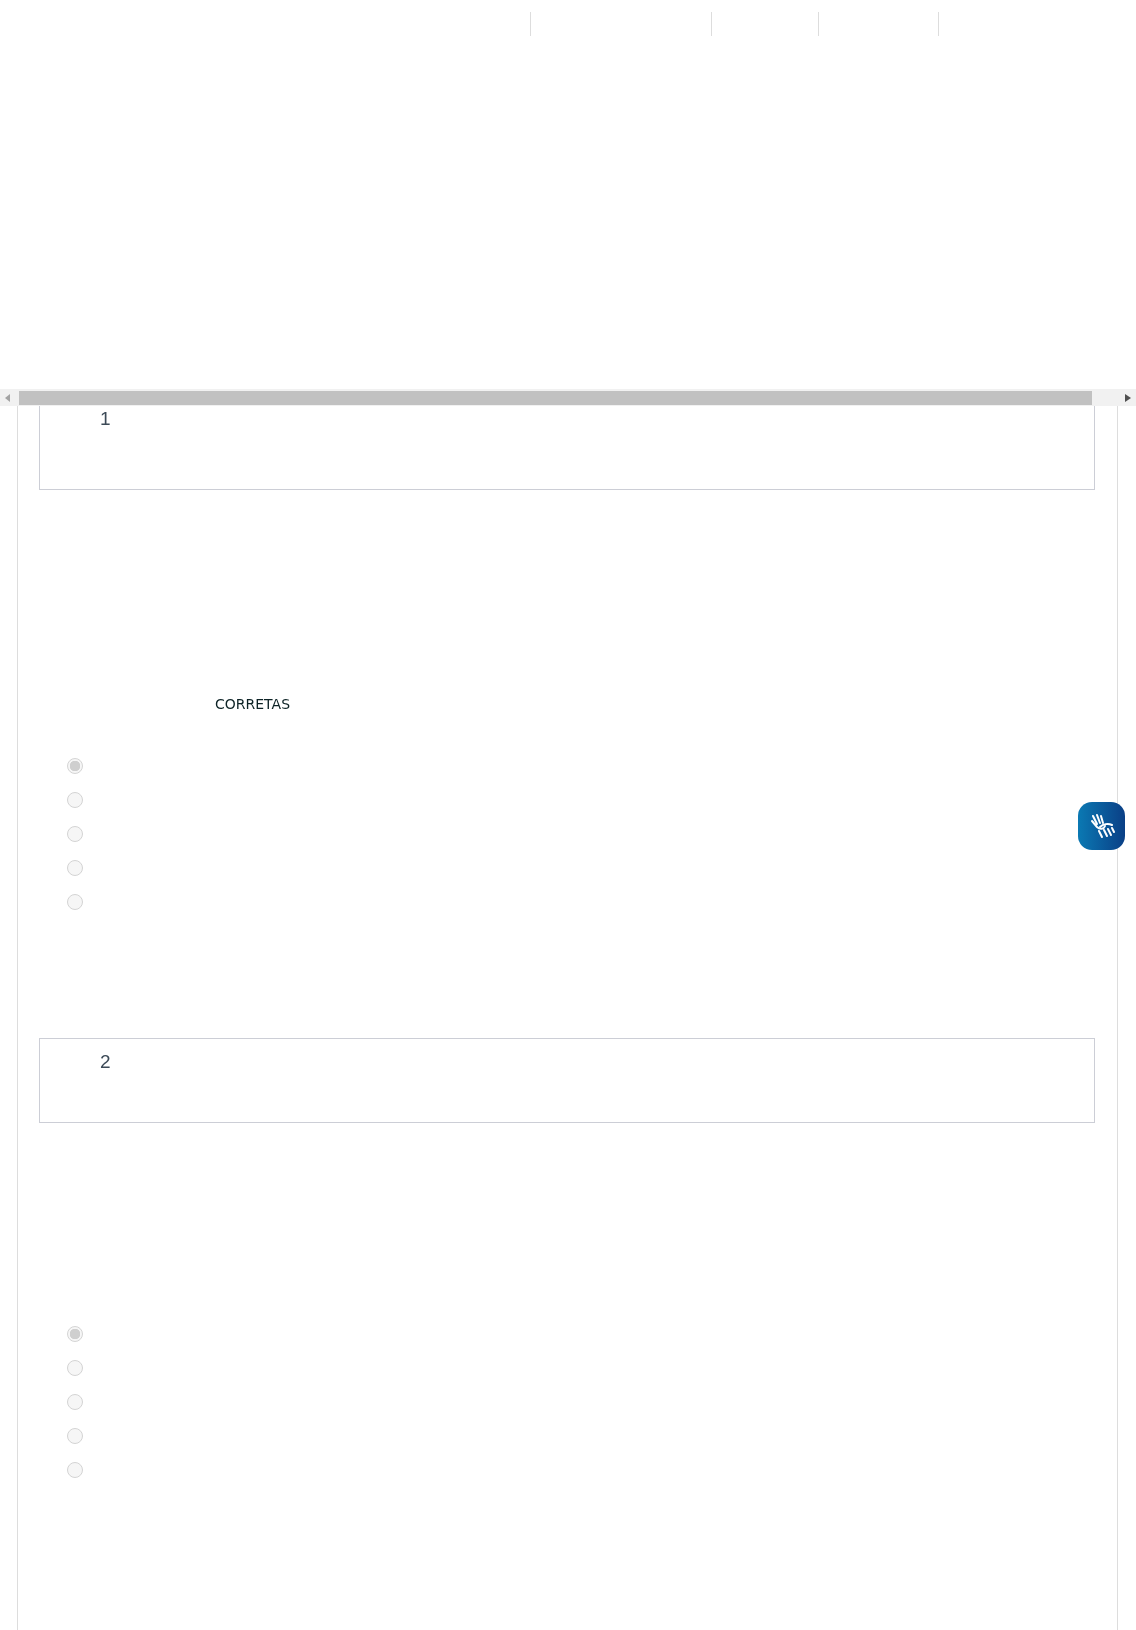 This screenshot has height=1630, width=1136. Describe the element at coordinates (555, 397) in the screenshot. I see `scrollbar-thumb` at that location.